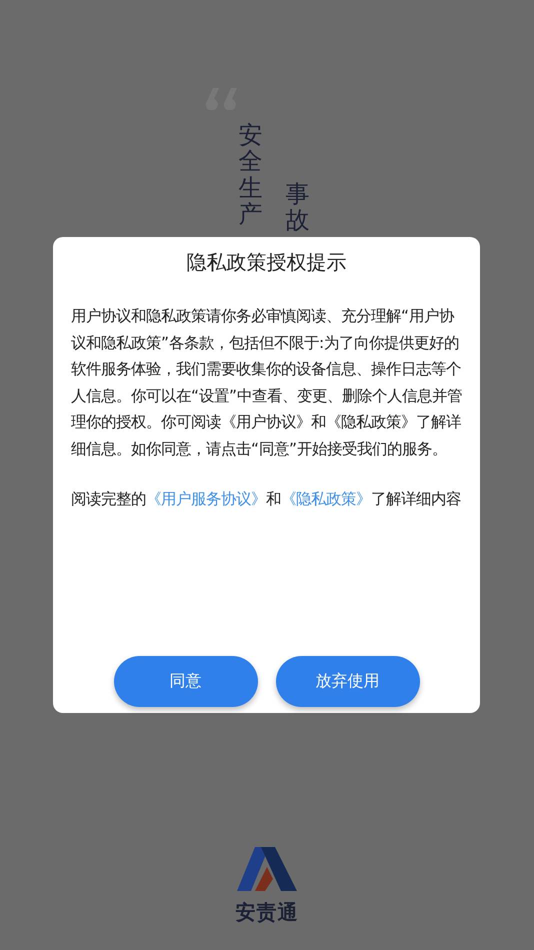 This screenshot has width=534, height=950. Describe the element at coordinates (326, 499) in the screenshot. I see `policy-link: 《隐私政策》` at that location.